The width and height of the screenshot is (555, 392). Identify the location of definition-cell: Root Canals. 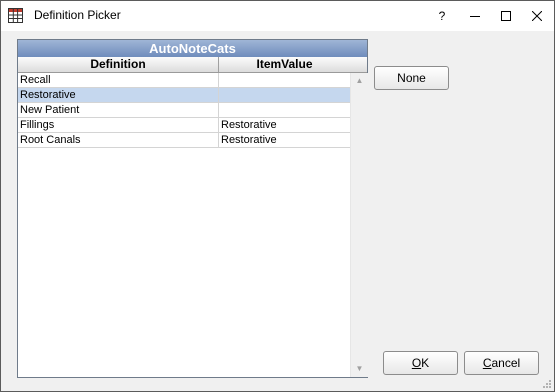
(118, 140).